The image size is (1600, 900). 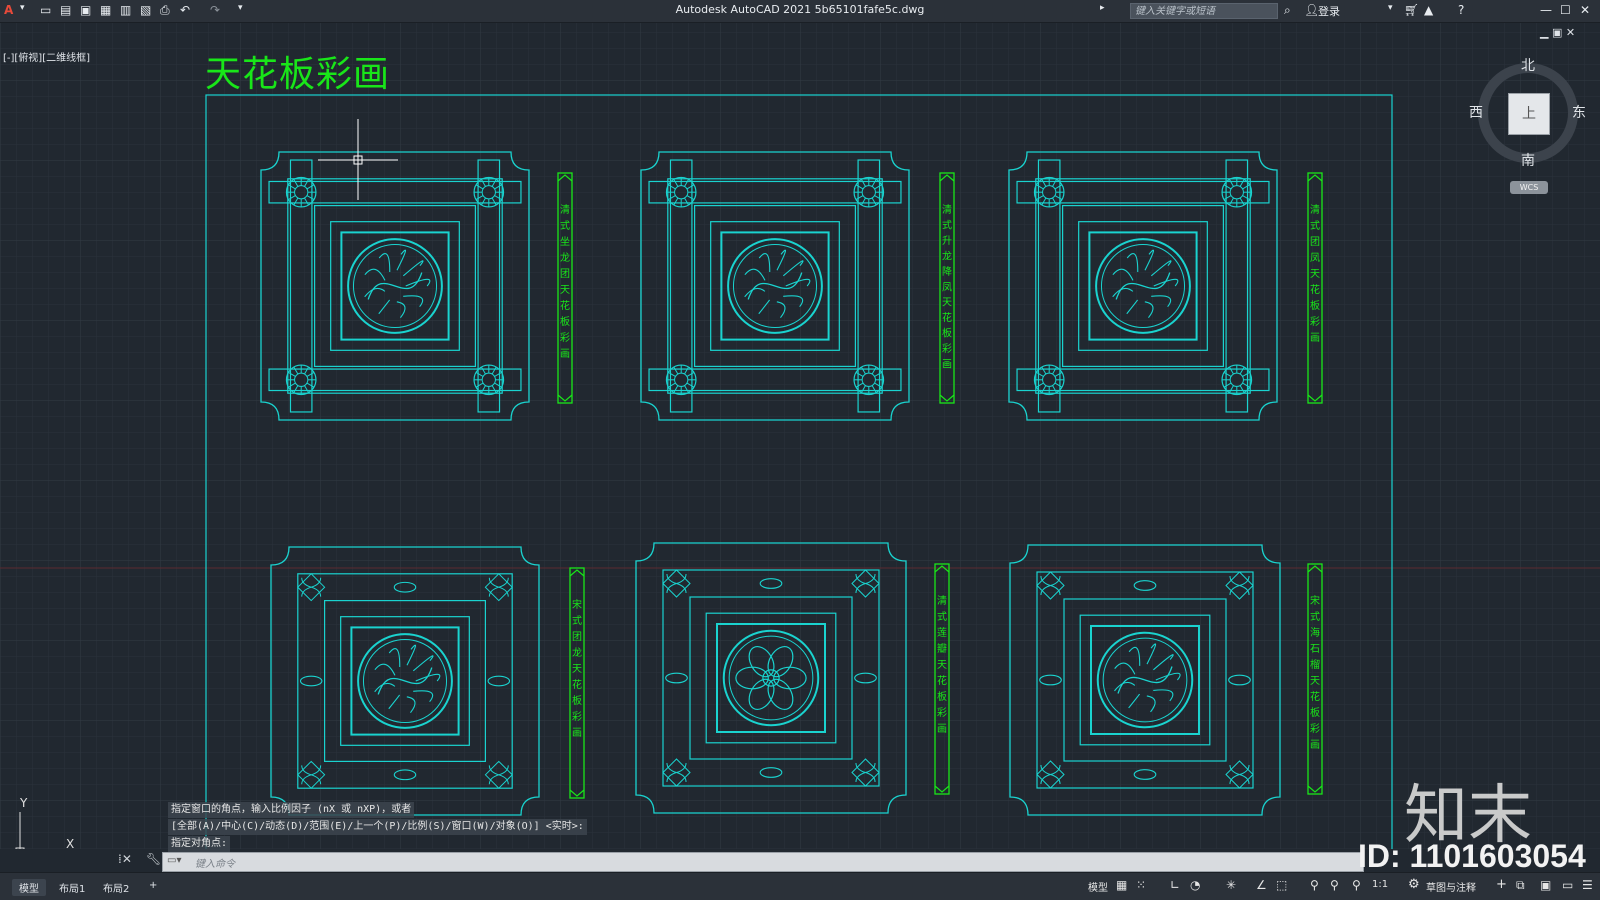 I want to click on viewcube-south: 南, so click(x=1528, y=160).